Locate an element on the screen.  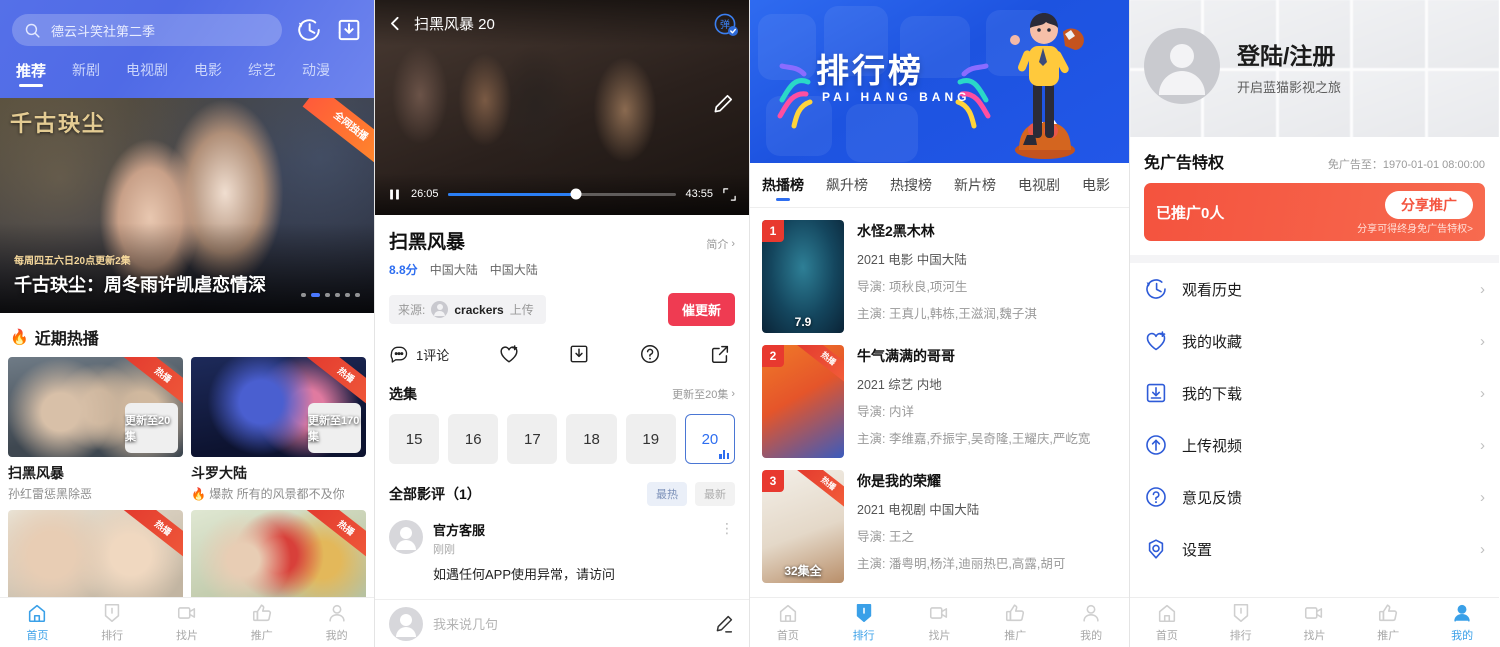
hero-subtitle: 每周四五六日20点更新2集 is located at coordinates (72, 261).